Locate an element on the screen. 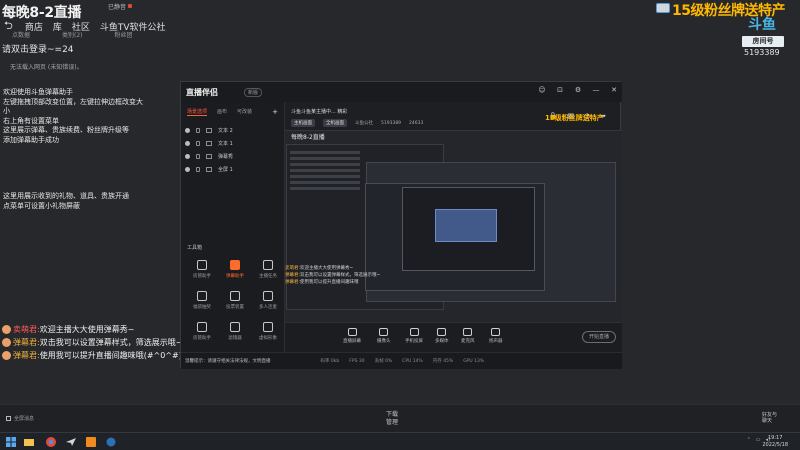 This screenshot has width=800, height=450. scene-item-label: 弹幕秀 is located at coordinates (226, 157).